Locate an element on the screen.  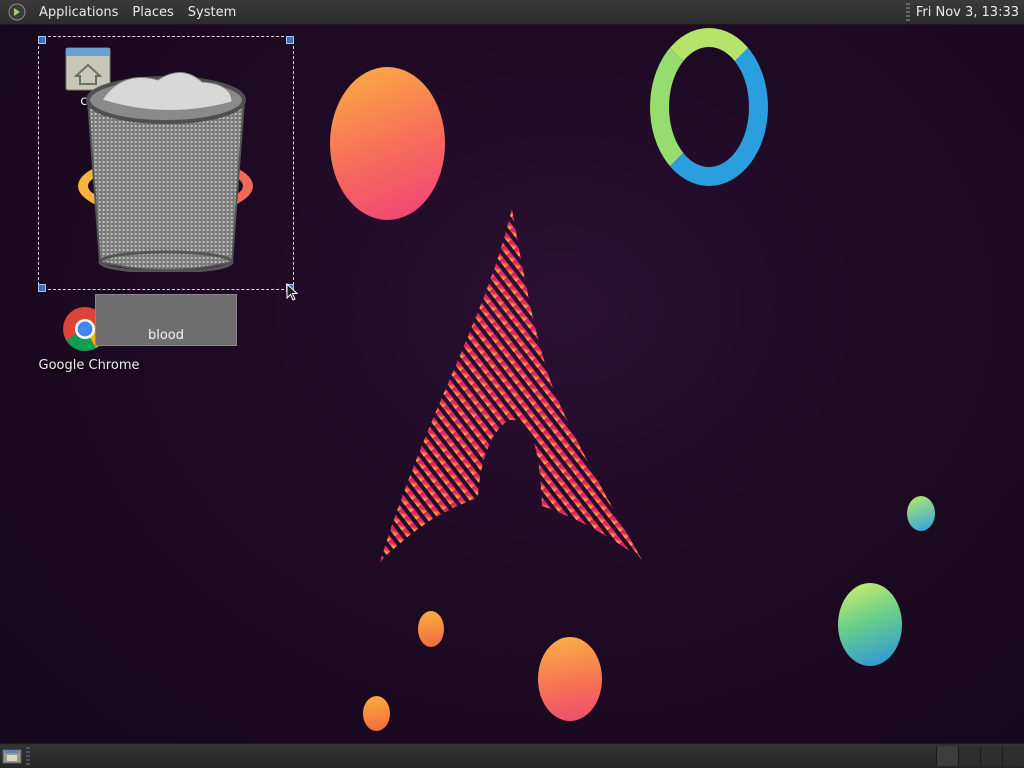
arch-linux-logo is located at coordinates (511, 385).